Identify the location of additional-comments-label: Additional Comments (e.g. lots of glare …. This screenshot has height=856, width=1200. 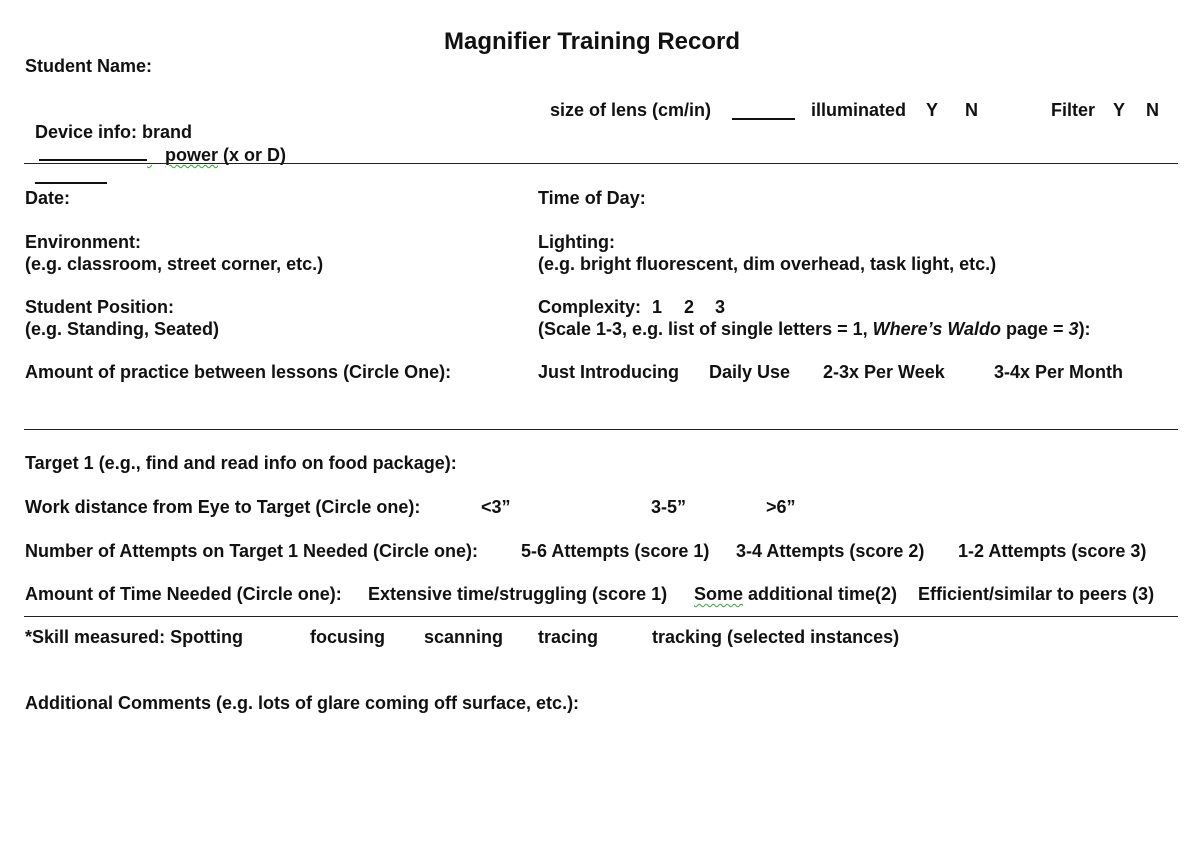
(302, 703).